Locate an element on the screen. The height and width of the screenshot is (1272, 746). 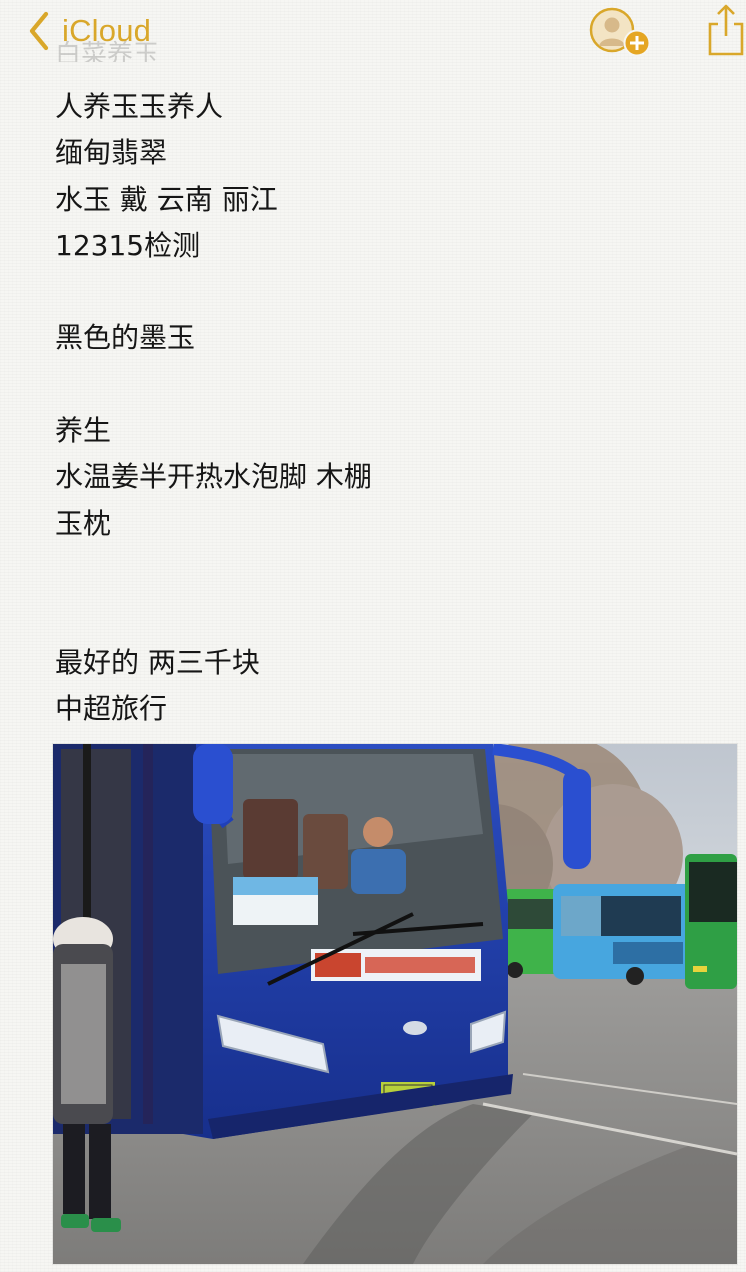
chevron-left-icon is located at coordinates (39, 31).